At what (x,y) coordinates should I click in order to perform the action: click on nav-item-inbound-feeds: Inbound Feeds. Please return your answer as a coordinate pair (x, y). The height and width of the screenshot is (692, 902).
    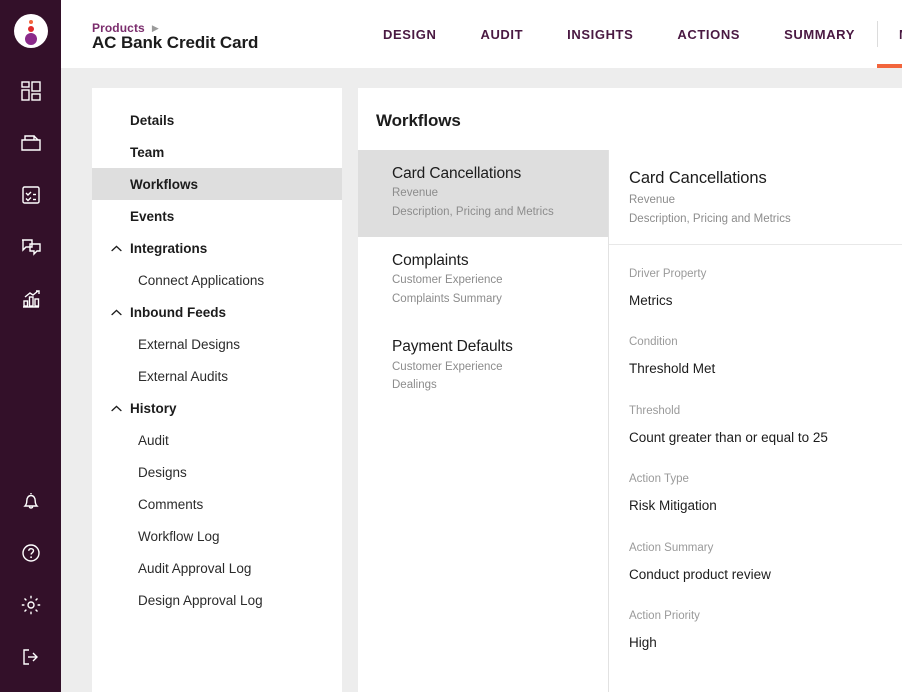
    Looking at the image, I should click on (217, 312).